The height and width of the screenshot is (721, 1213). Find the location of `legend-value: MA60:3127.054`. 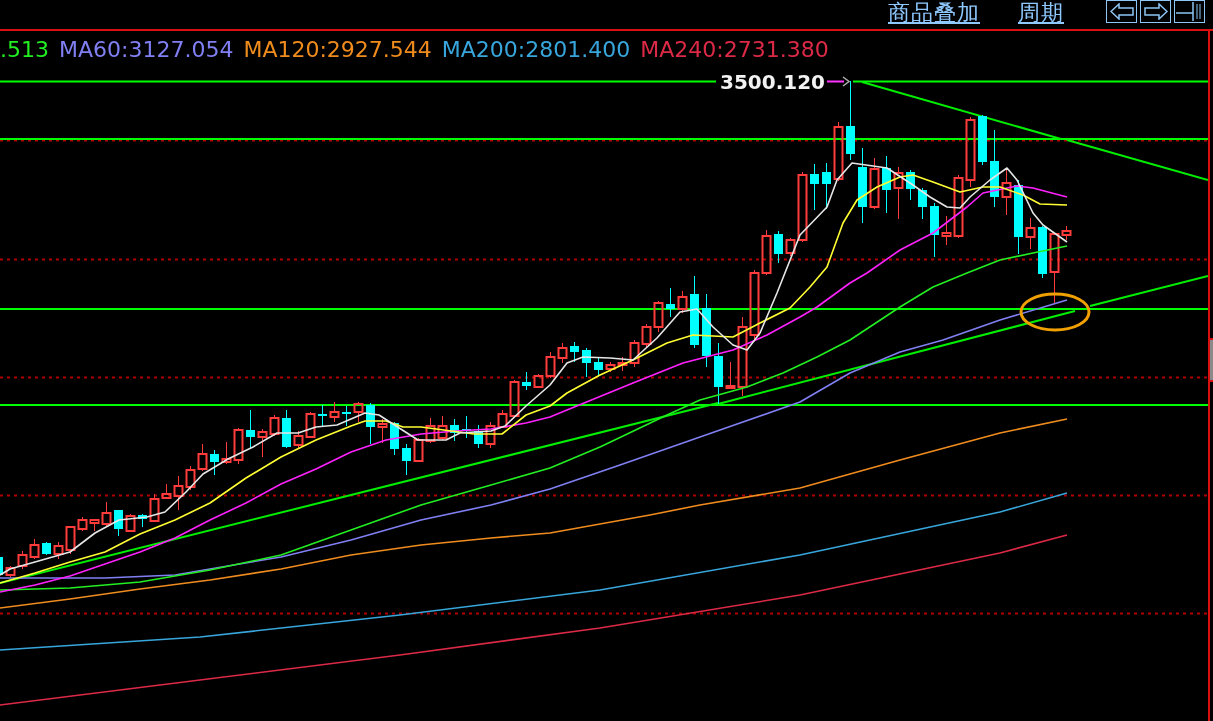

legend-value: MA60:3127.054 is located at coordinates (146, 50).